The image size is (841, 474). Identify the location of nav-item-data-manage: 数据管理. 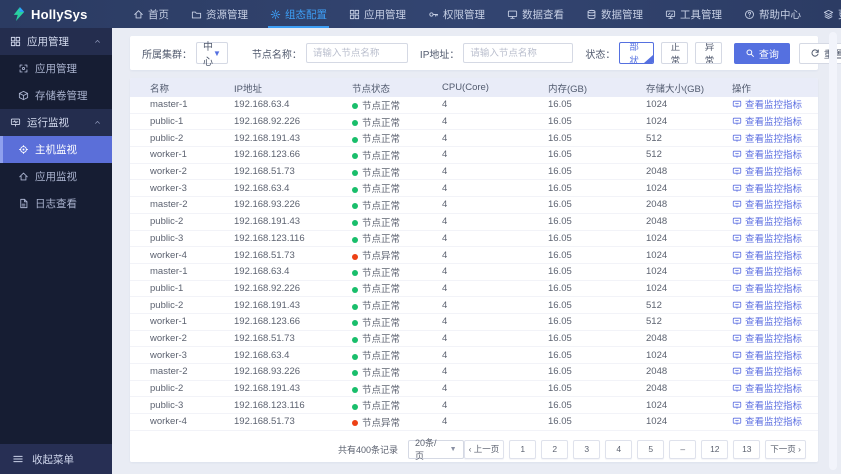
(614, 14).